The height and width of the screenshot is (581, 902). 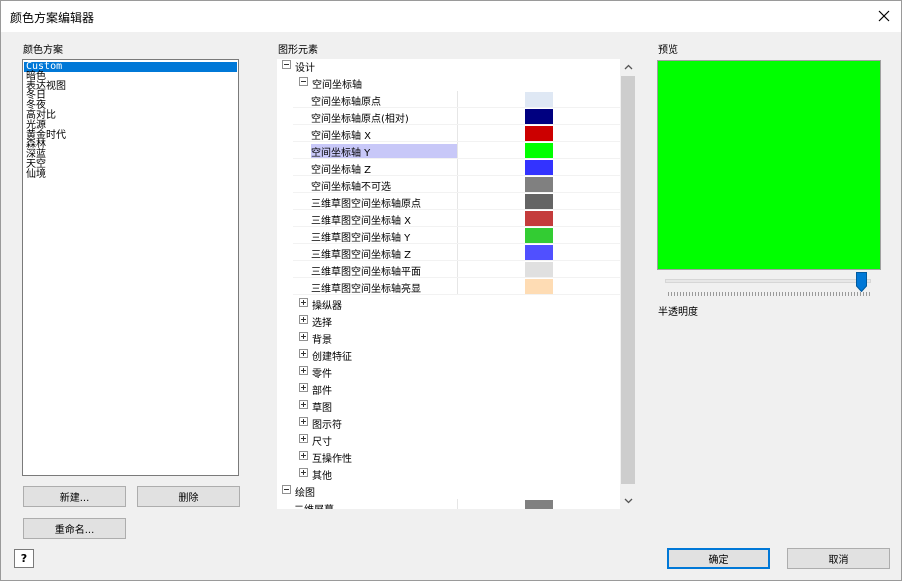 I want to click on delete-button: 删除, so click(x=188, y=496).